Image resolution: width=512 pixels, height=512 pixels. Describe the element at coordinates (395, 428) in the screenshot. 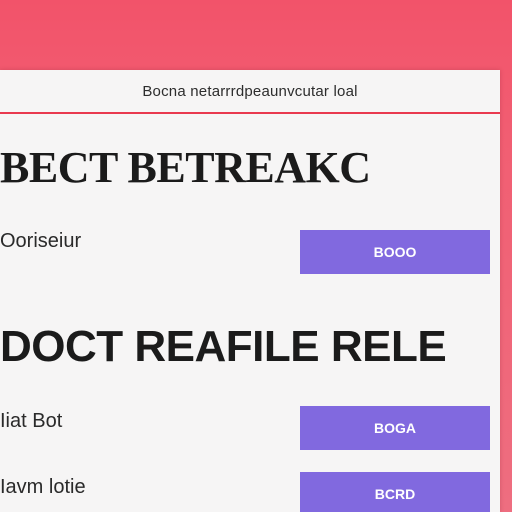

I see `row-2-button: BOGA` at that location.